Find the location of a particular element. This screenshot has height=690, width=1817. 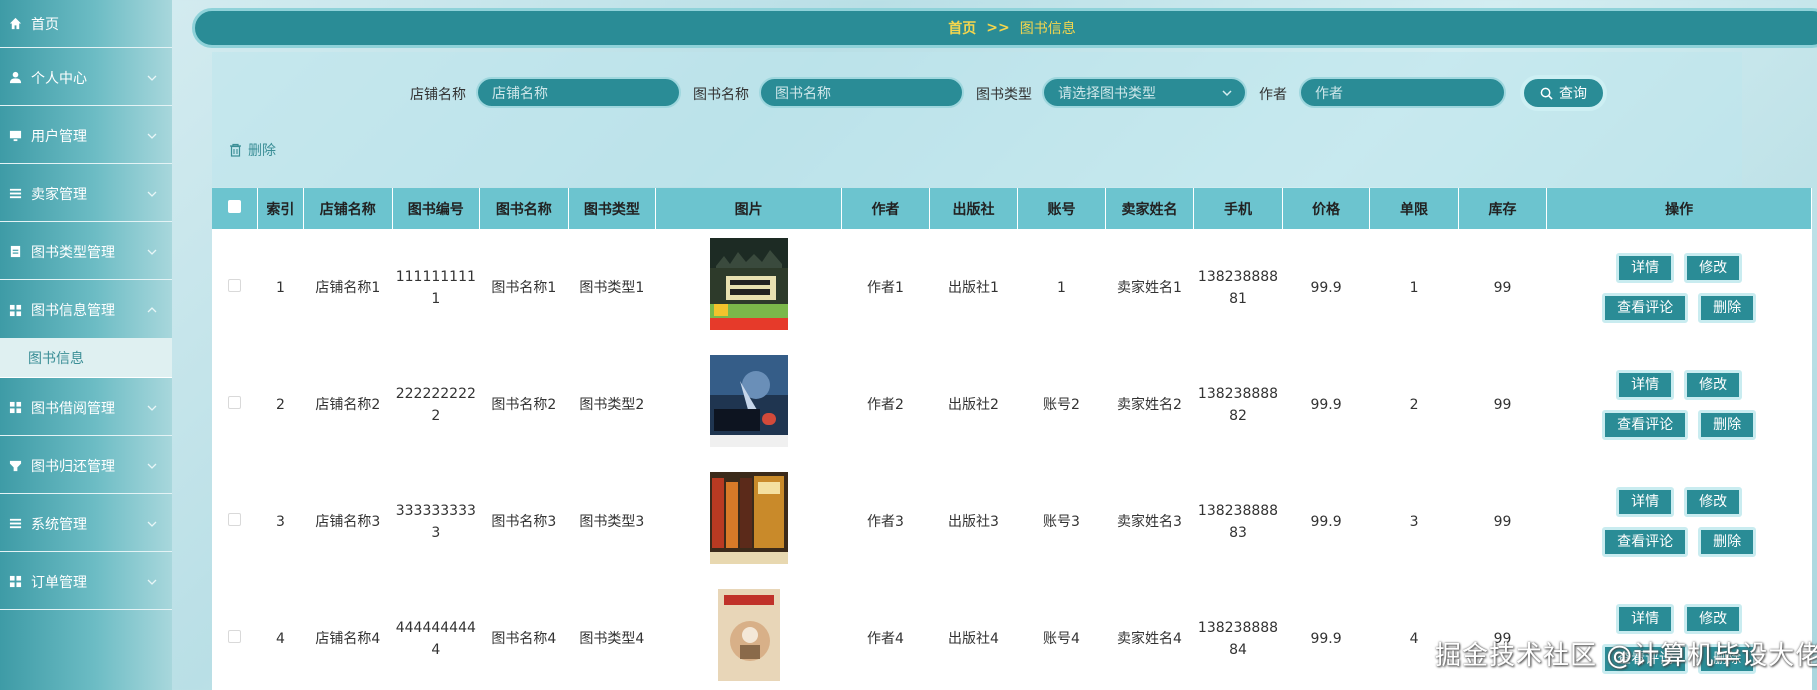

sidebar-item-return: 图书归还管理 is located at coordinates (86, 466).